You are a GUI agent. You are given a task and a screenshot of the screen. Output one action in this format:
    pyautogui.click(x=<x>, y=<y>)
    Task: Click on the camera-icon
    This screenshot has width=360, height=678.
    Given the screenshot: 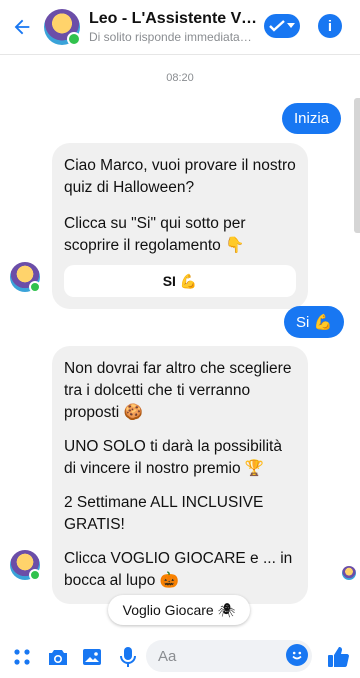 What is the action you would take?
    pyautogui.click(x=58, y=657)
    